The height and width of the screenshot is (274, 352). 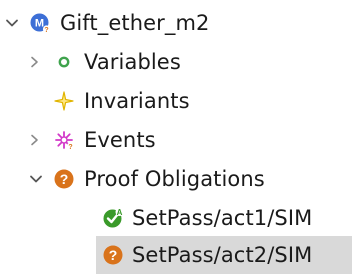 I want to click on proof-obligations-label: Proof Obligations, so click(x=174, y=179).